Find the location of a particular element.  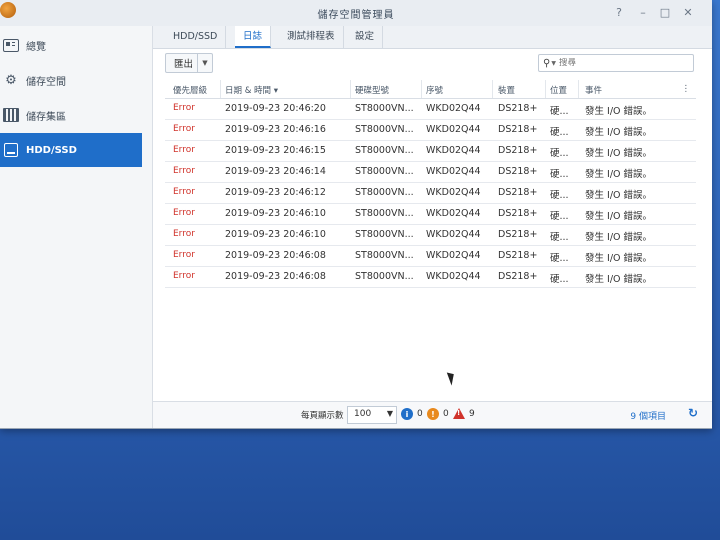

refresh-icon: ↻ is located at coordinates (693, 413).